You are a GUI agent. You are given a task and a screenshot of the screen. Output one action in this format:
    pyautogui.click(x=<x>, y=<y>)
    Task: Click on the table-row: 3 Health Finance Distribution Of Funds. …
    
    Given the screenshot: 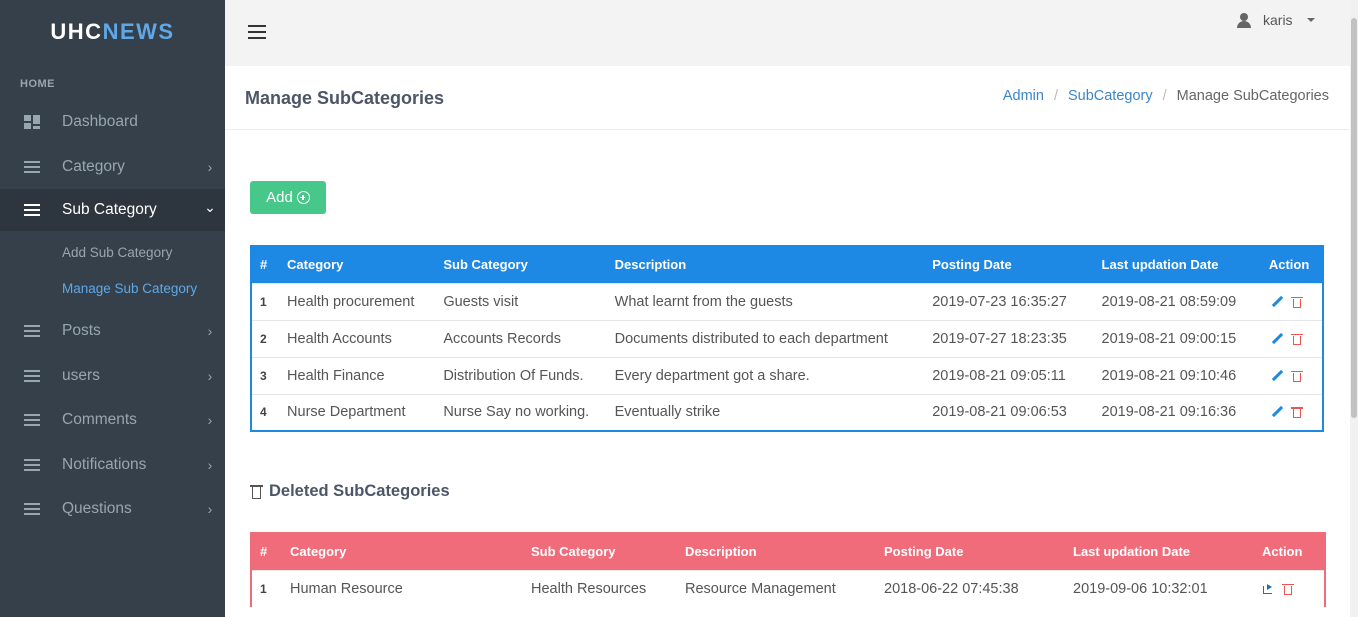 What is the action you would take?
    pyautogui.click(x=787, y=375)
    